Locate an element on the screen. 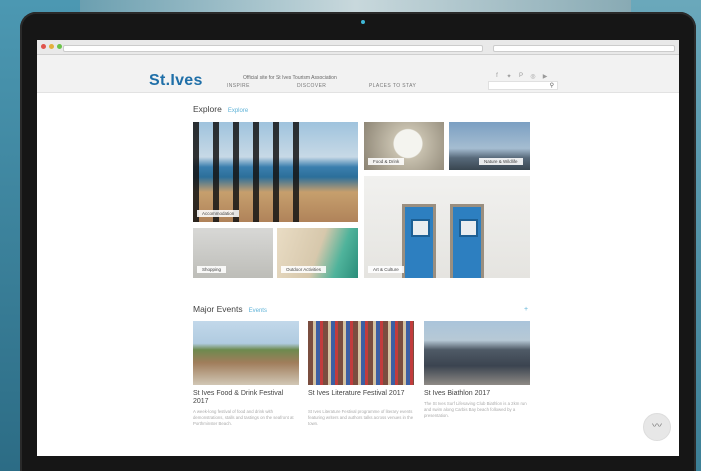 The width and height of the screenshot is (701, 471). tile-label: Food & Drink is located at coordinates (386, 161).